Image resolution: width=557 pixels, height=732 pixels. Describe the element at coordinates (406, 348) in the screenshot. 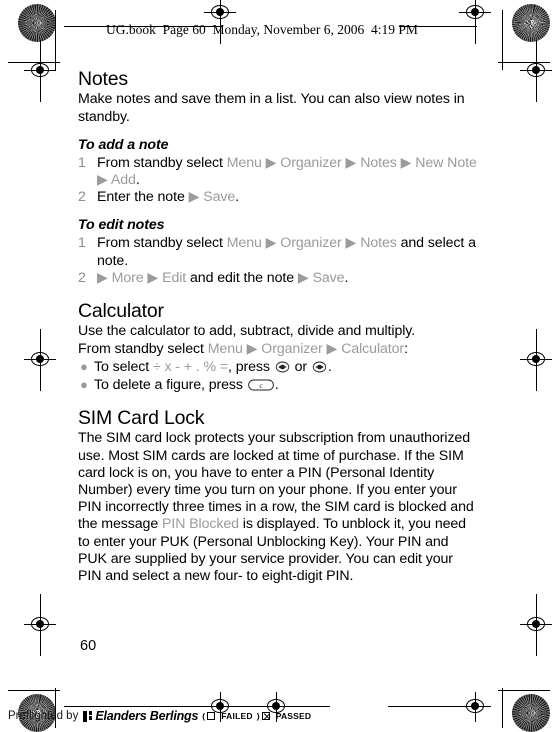

I see `text-run: :` at that location.